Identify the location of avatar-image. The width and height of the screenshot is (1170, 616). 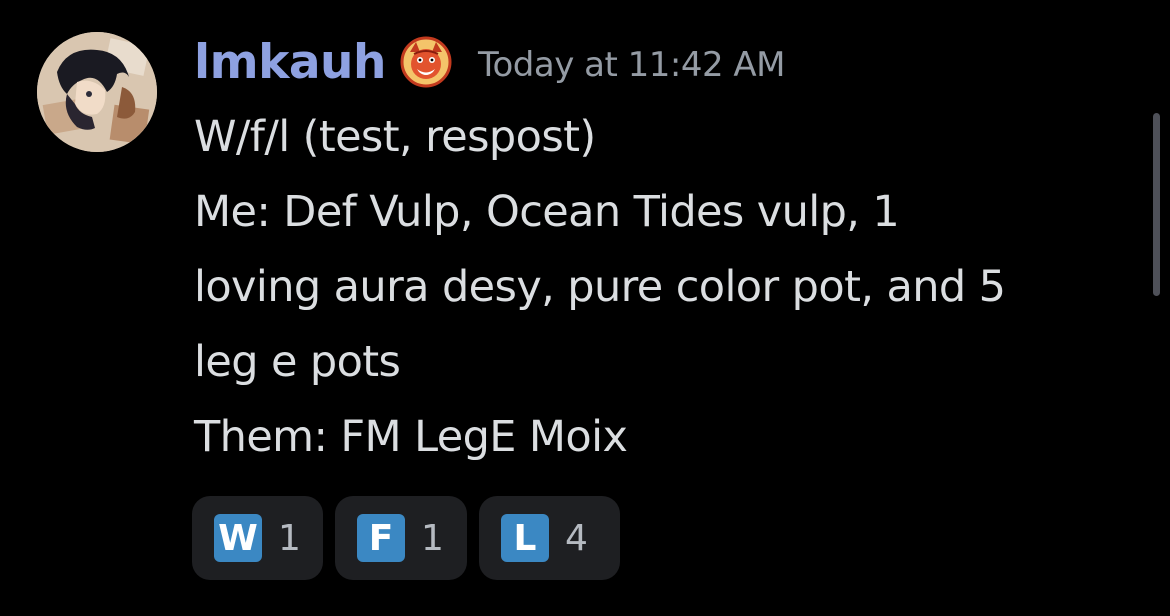
(97, 92).